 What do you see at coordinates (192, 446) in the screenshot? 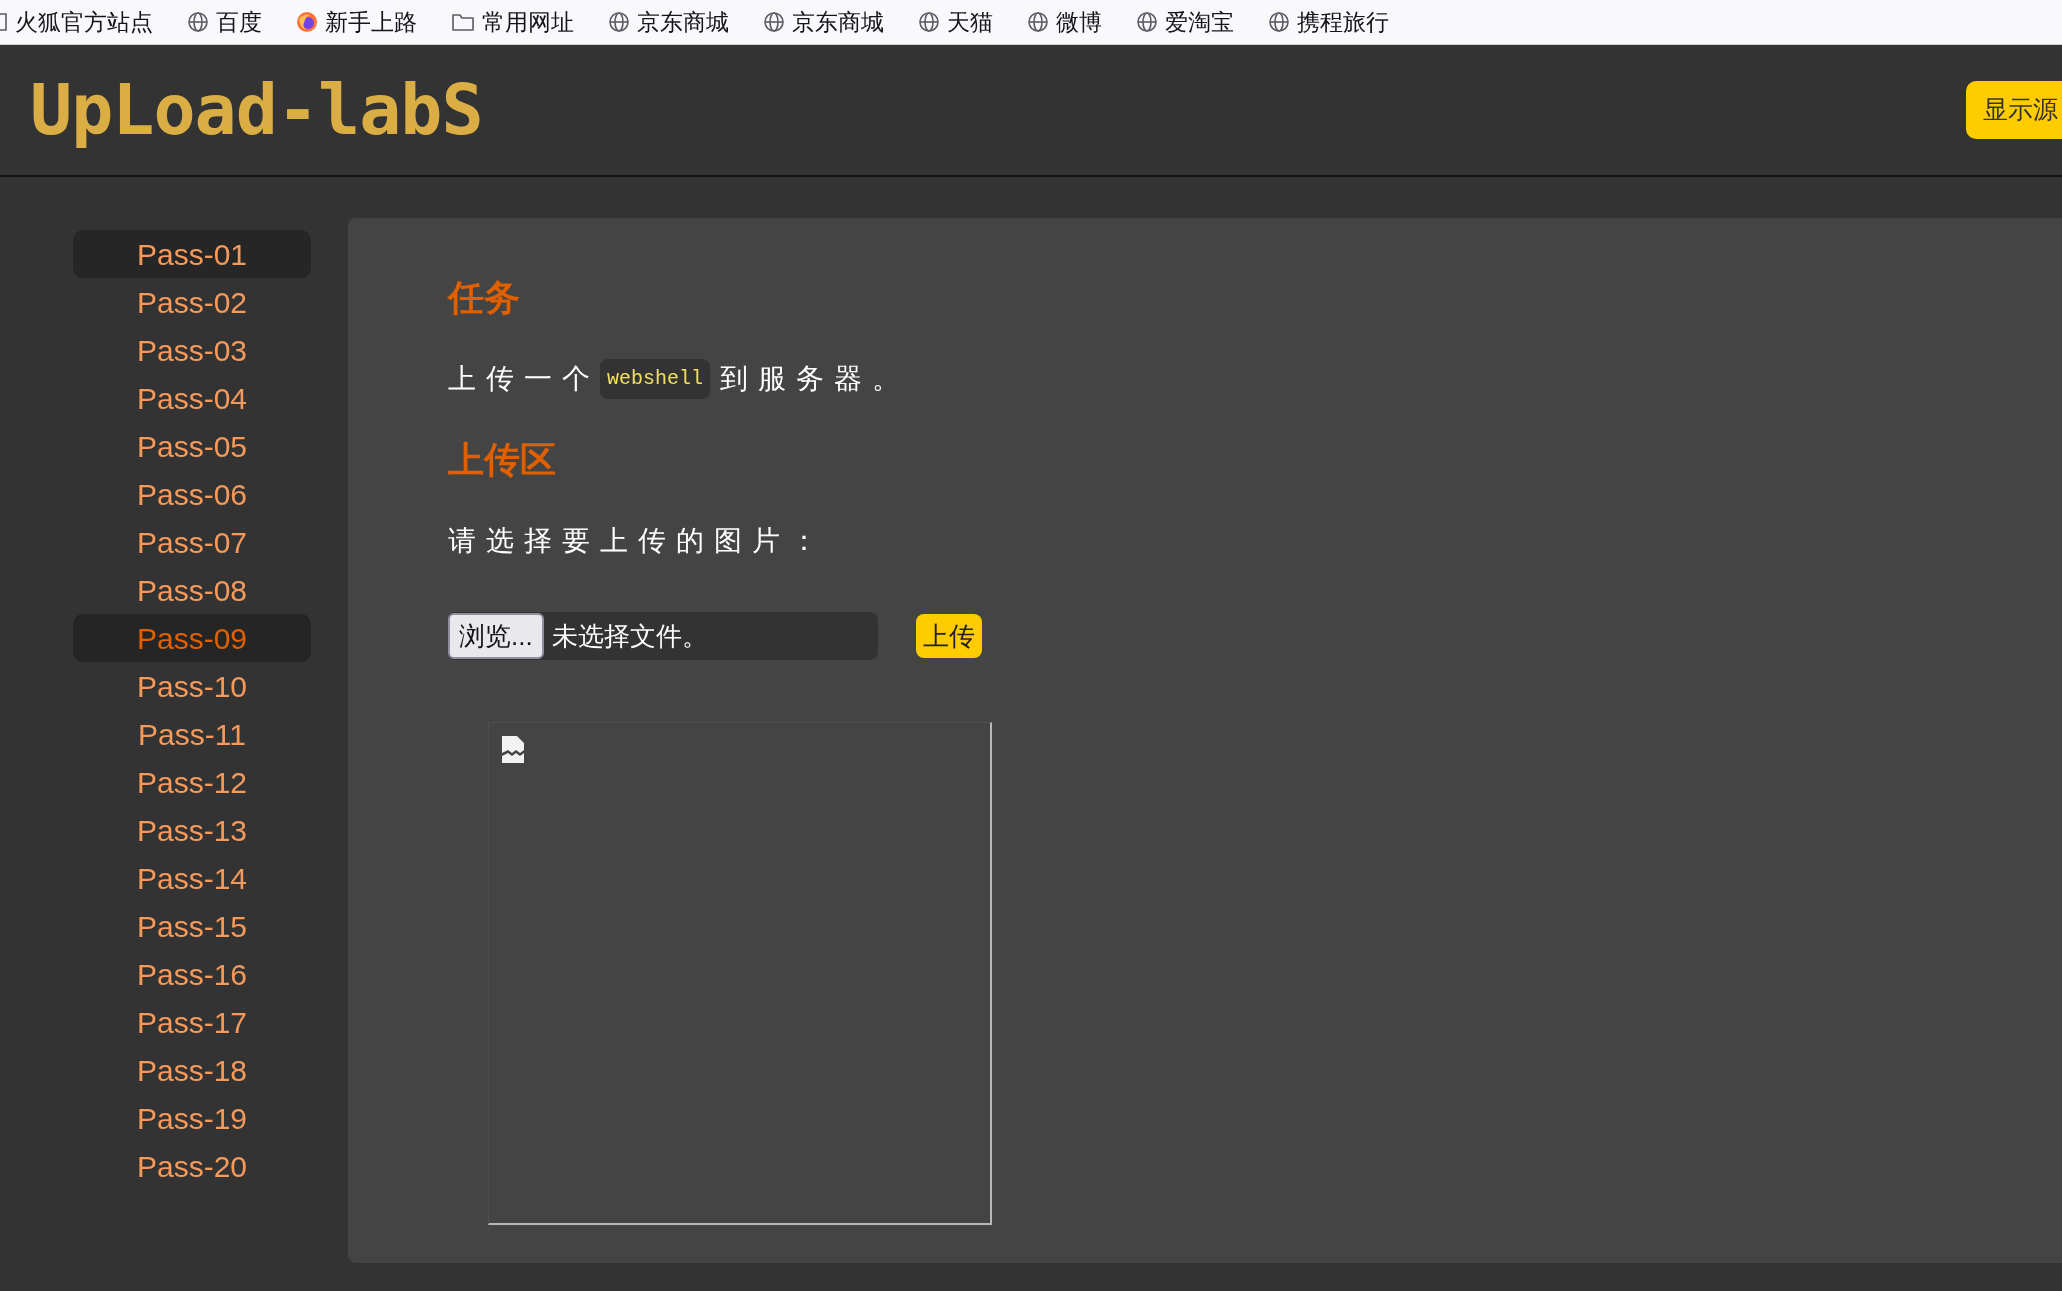
I see `sidebar-item: Pass-05` at bounding box center [192, 446].